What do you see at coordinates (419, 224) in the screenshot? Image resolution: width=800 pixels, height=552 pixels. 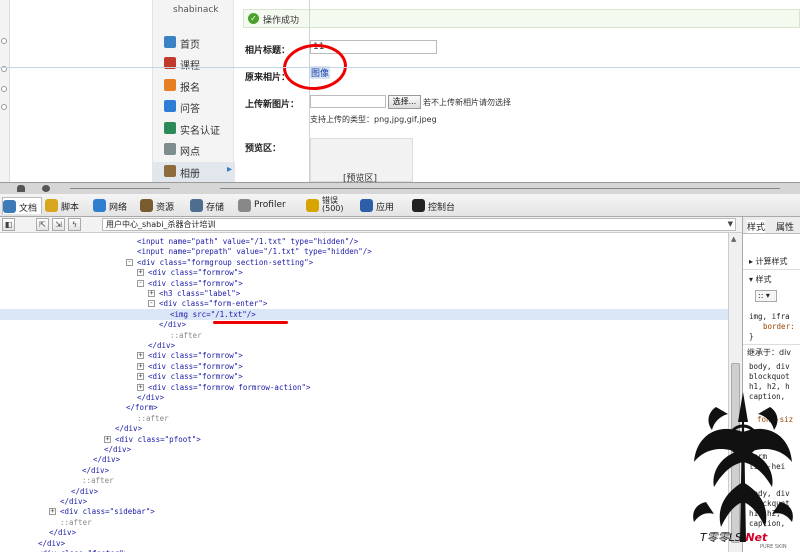 I see `breadcrumb: 用户中心_shabi_杀器合计培训 ▼` at bounding box center [419, 224].